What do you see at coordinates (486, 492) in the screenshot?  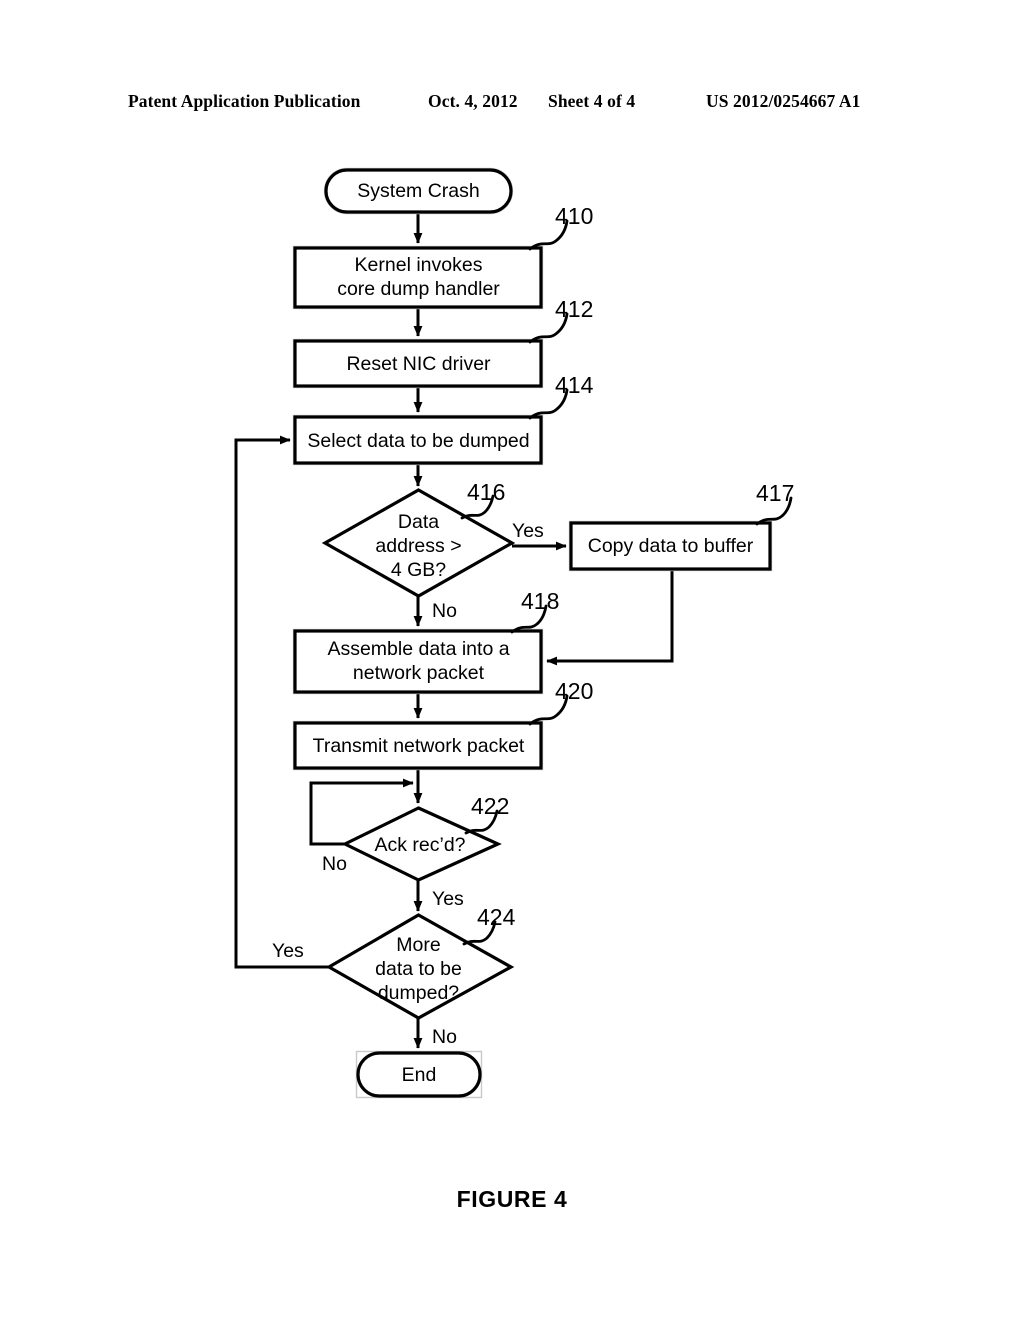 I see `ref-416-number: 416` at bounding box center [486, 492].